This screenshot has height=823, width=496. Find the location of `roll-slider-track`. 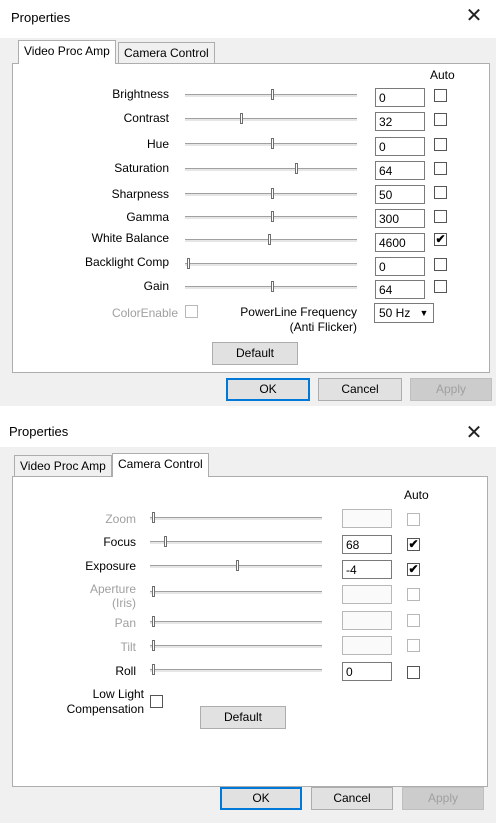

roll-slider-track is located at coordinates (236, 671).